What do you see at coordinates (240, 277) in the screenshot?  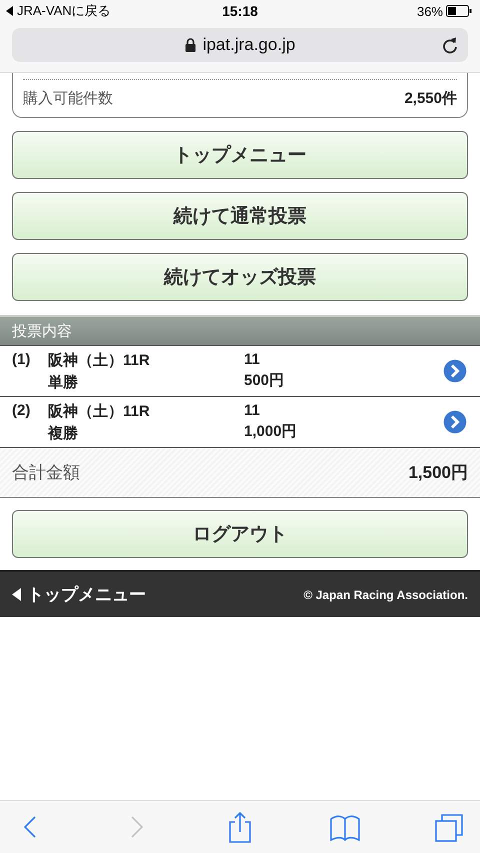 I see `menu-button: 続けてオッズ投票` at bounding box center [240, 277].